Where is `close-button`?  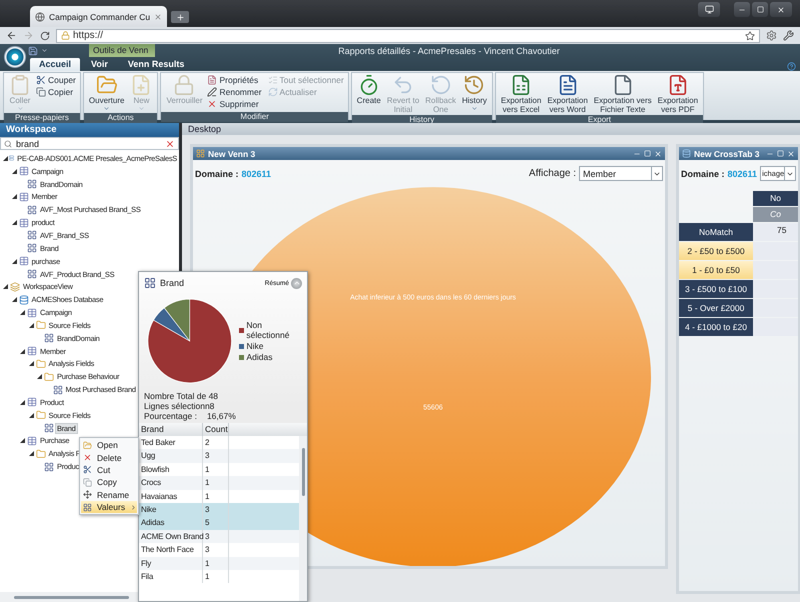
close-button is located at coordinates (781, 9).